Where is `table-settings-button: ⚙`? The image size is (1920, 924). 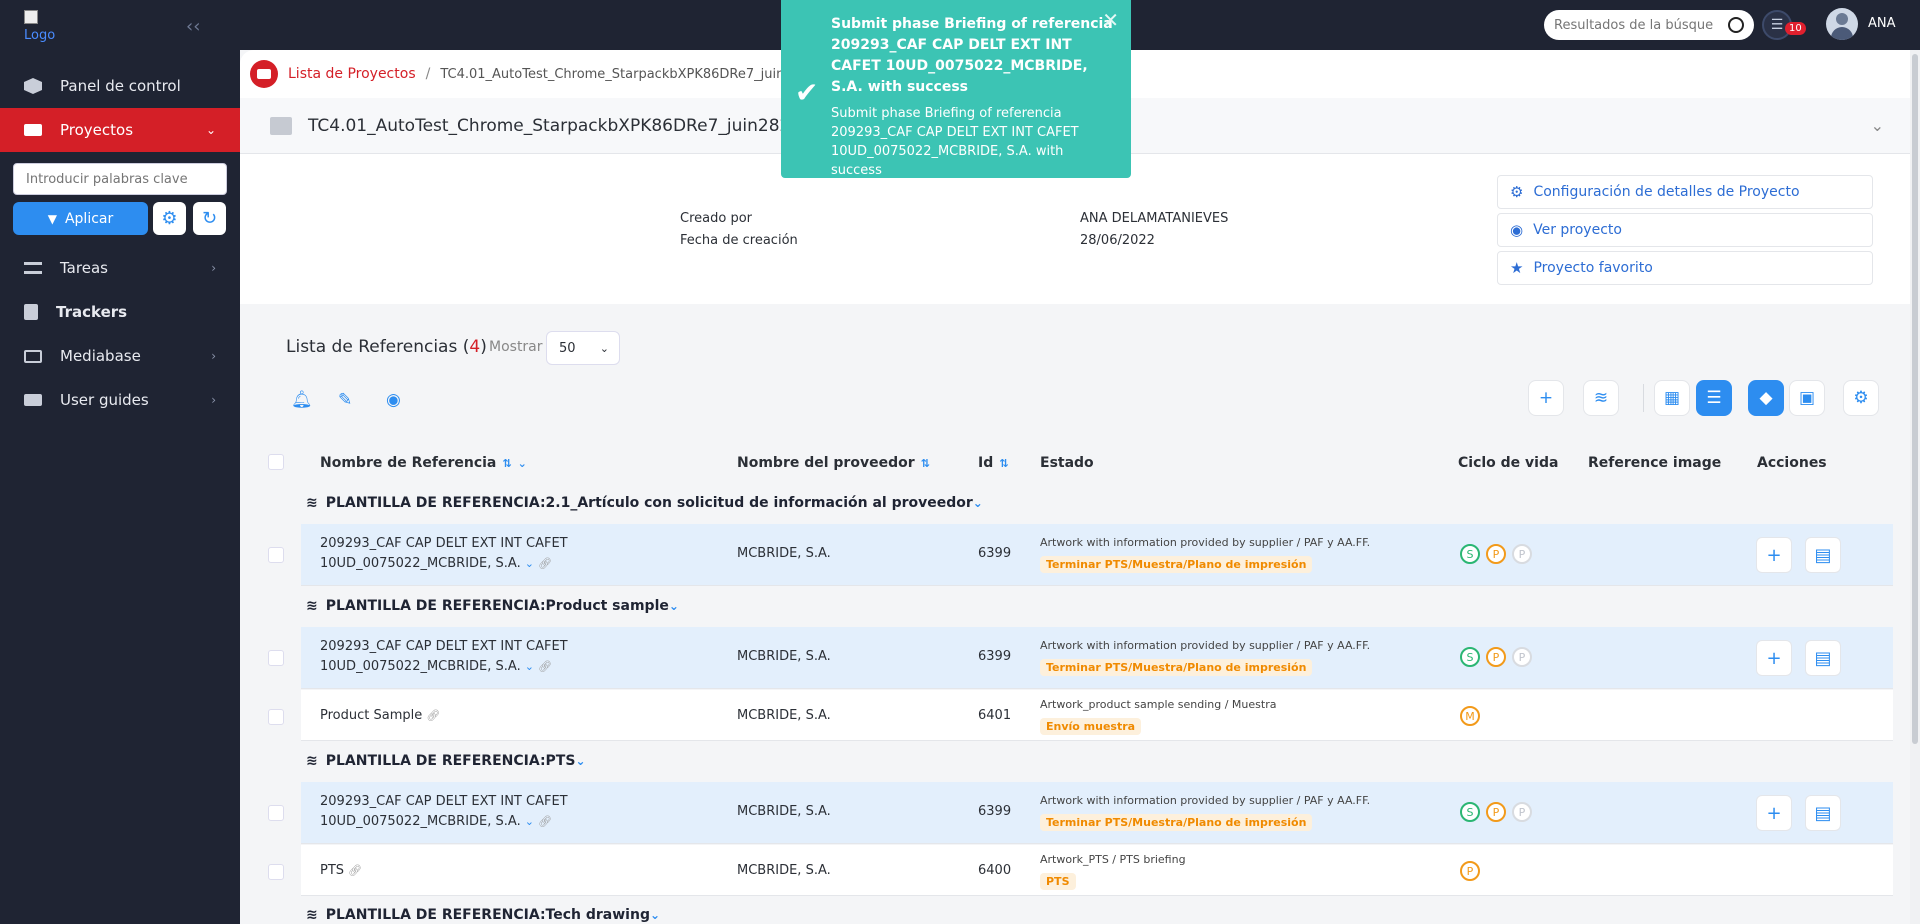
table-settings-button: ⚙ is located at coordinates (1861, 398).